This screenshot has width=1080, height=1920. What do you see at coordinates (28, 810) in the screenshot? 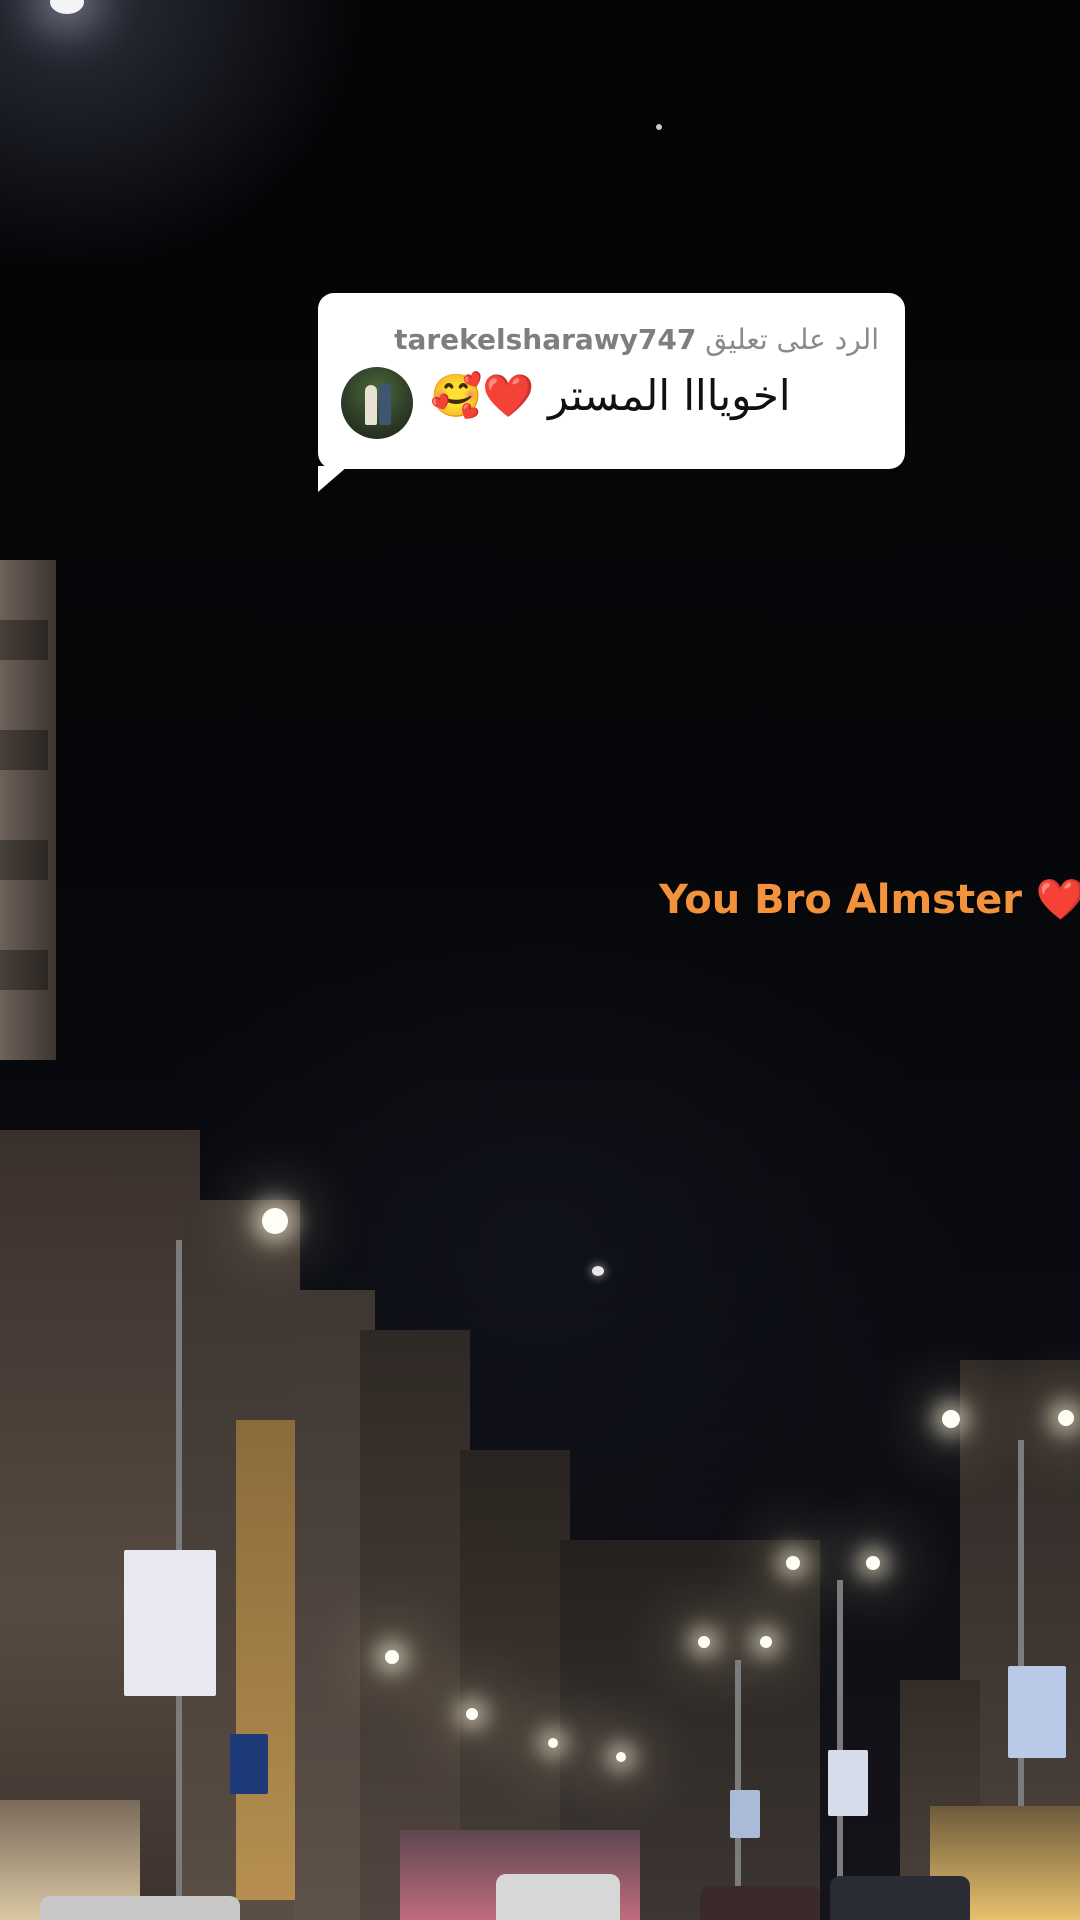
I see `building-left-top` at bounding box center [28, 810].